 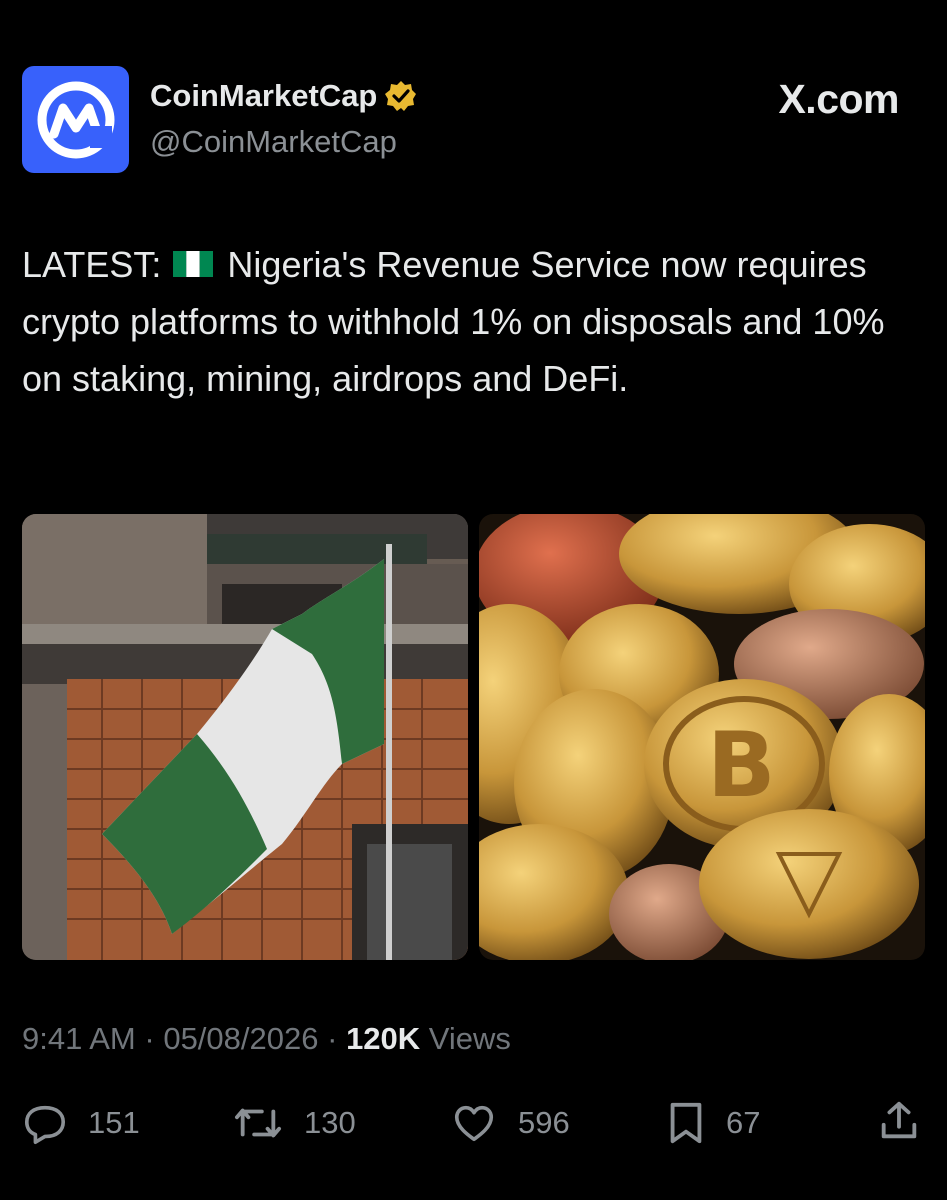 What do you see at coordinates (79, 1038) in the screenshot?
I see `tweet-time: 9:41 AM` at bounding box center [79, 1038].